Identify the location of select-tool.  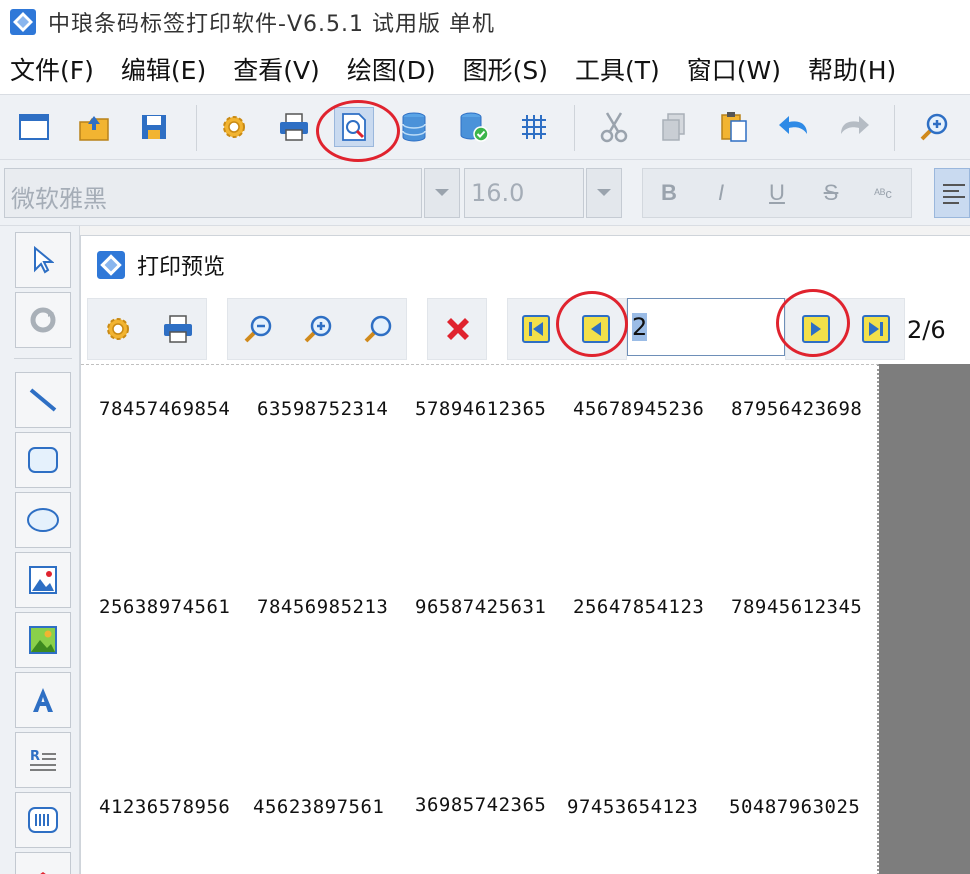
(43, 260).